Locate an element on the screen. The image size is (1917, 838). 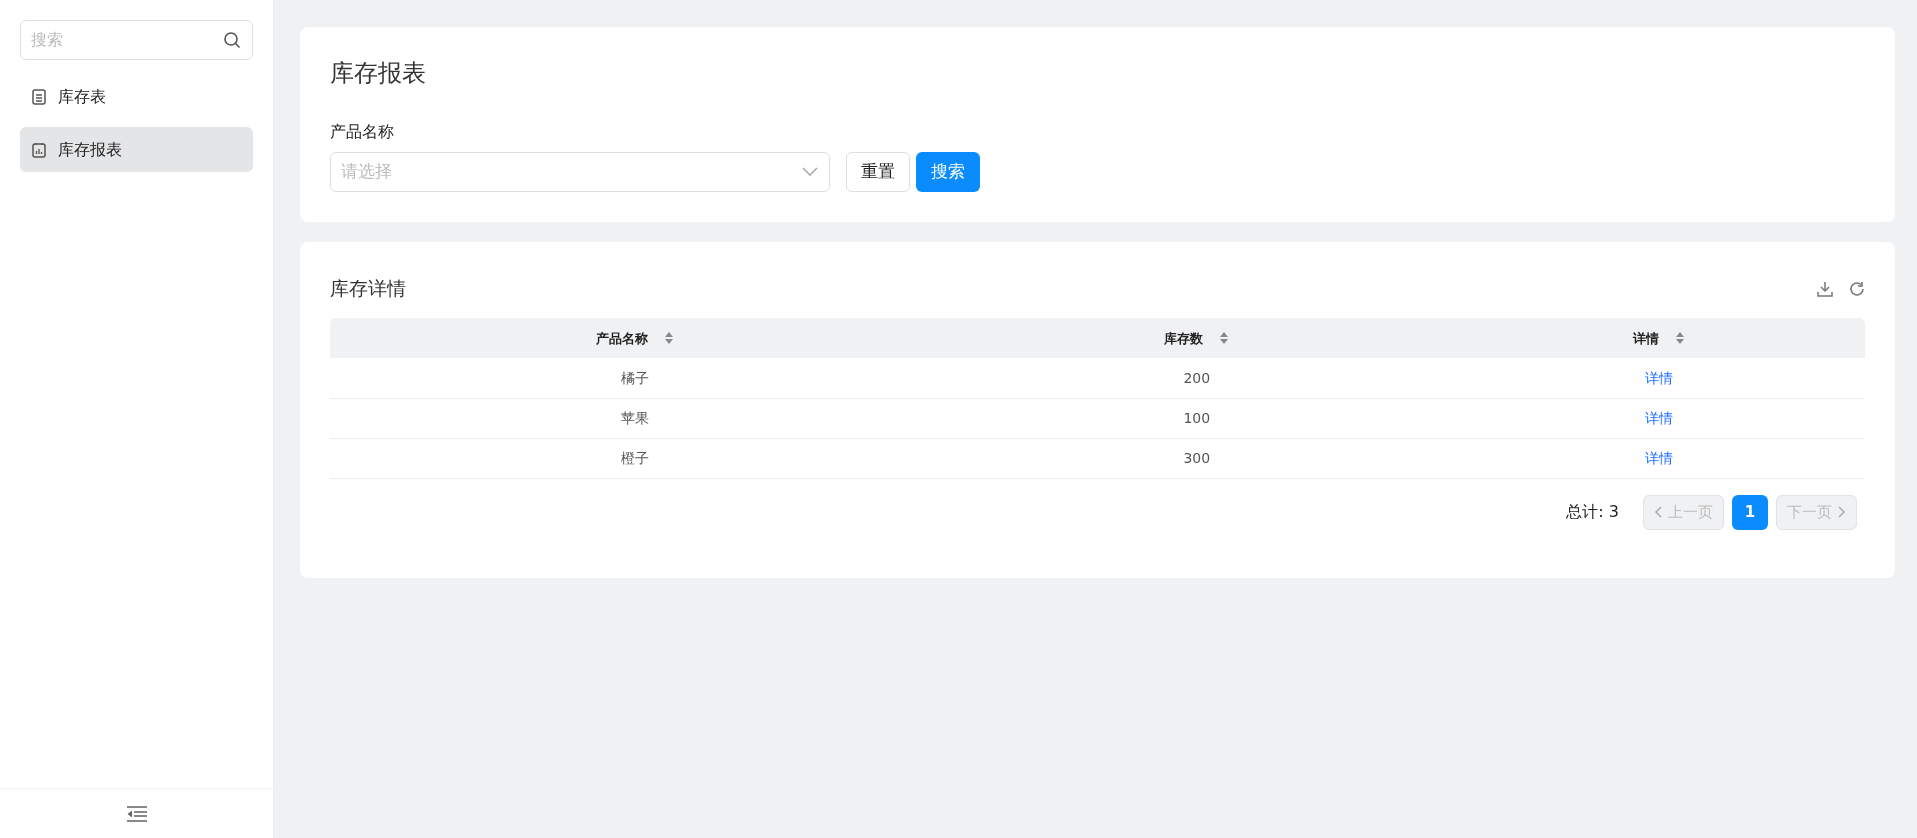
table-cell: 200 is located at coordinates (1197, 377).